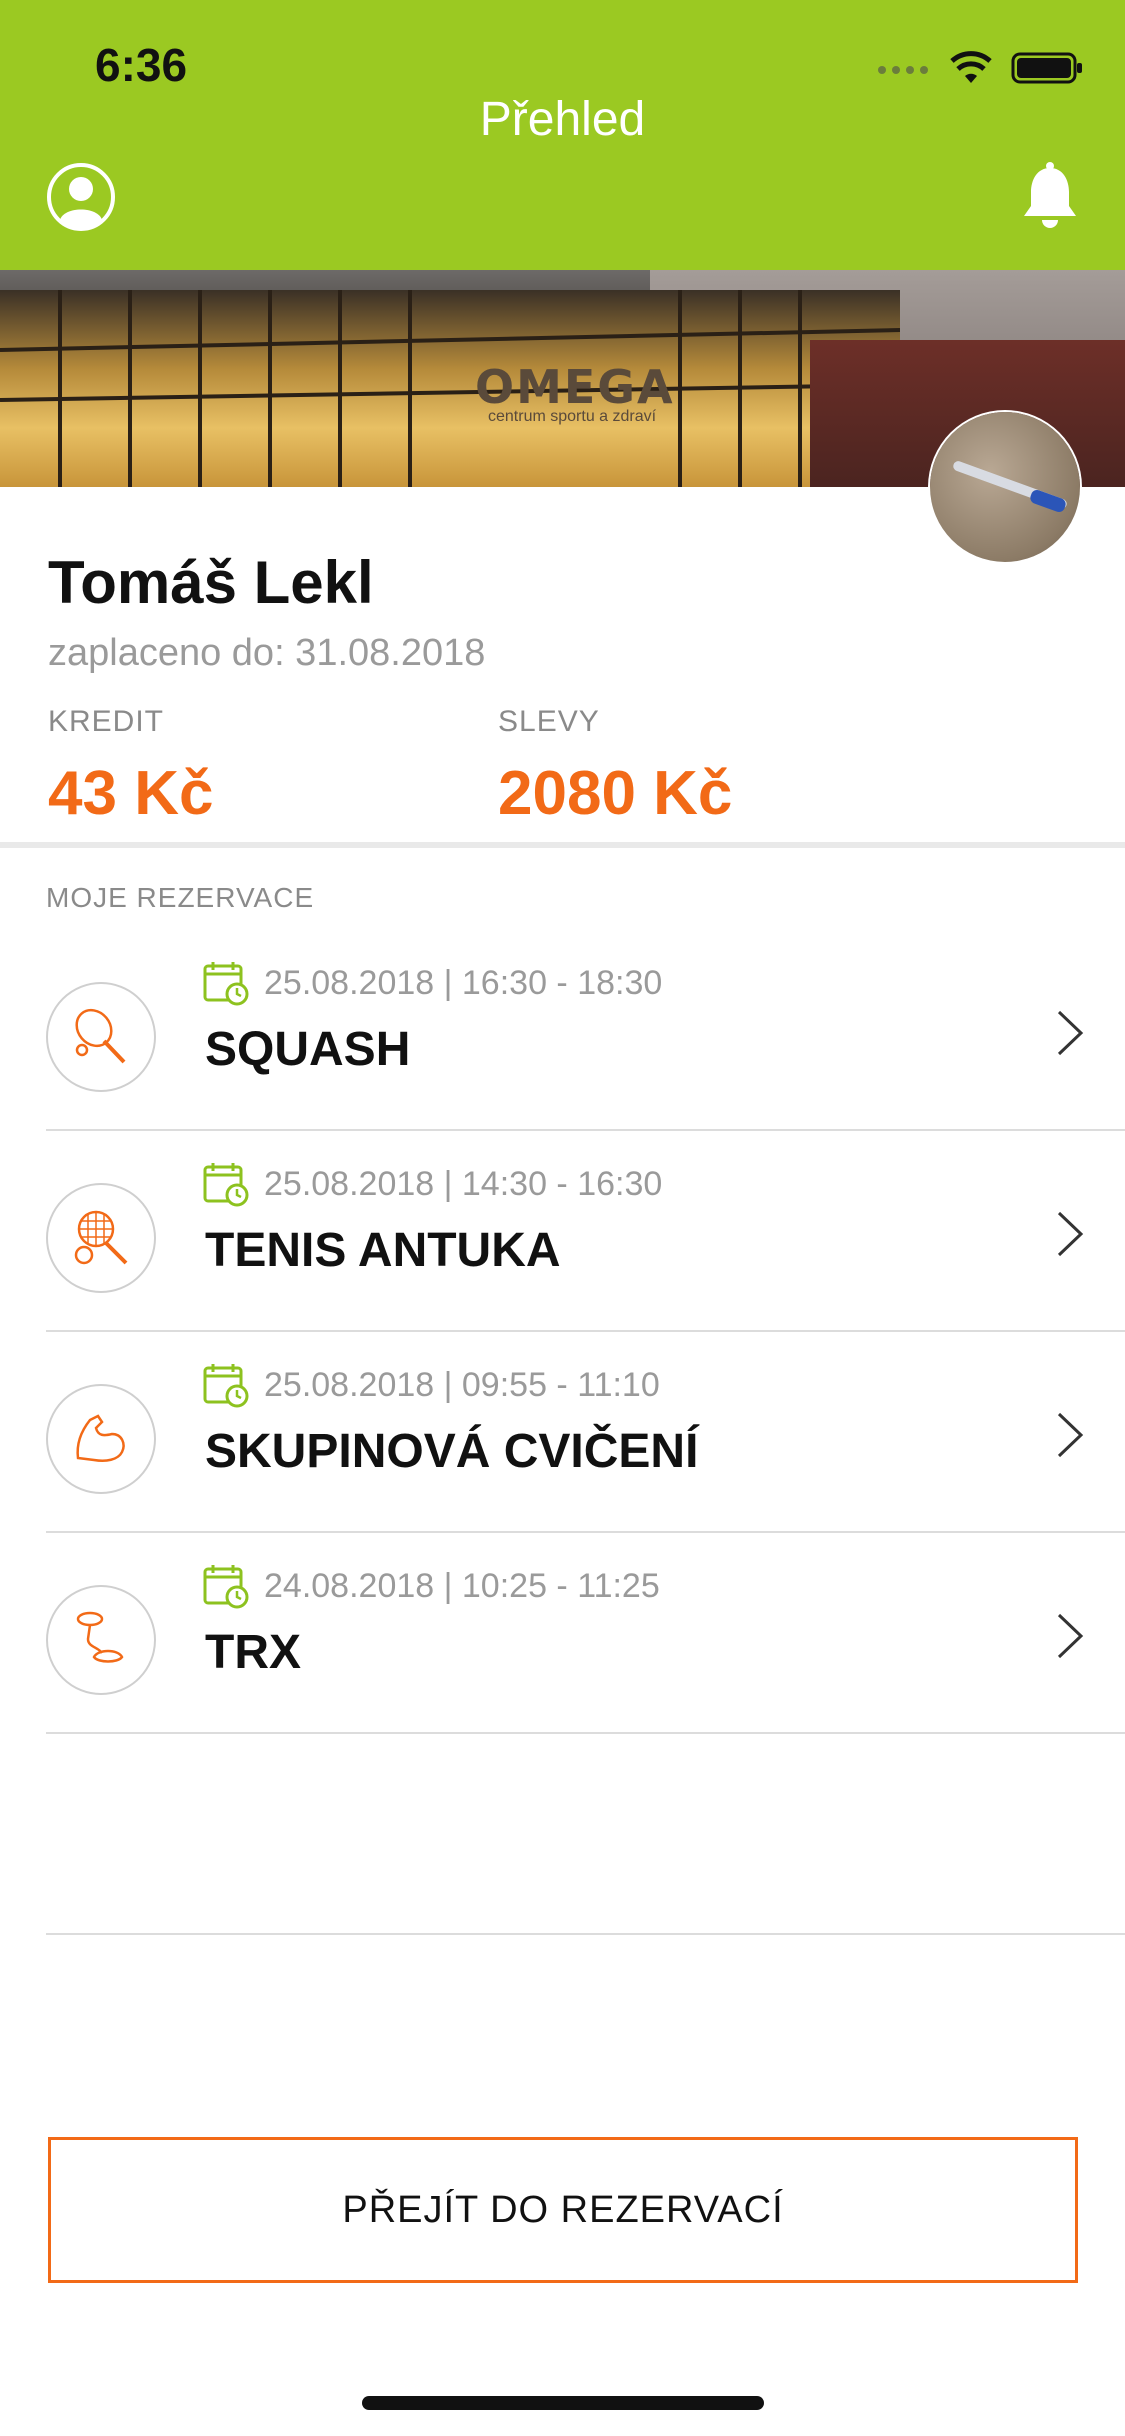  I want to click on discounts-value: 2080 Kč, so click(615, 793).